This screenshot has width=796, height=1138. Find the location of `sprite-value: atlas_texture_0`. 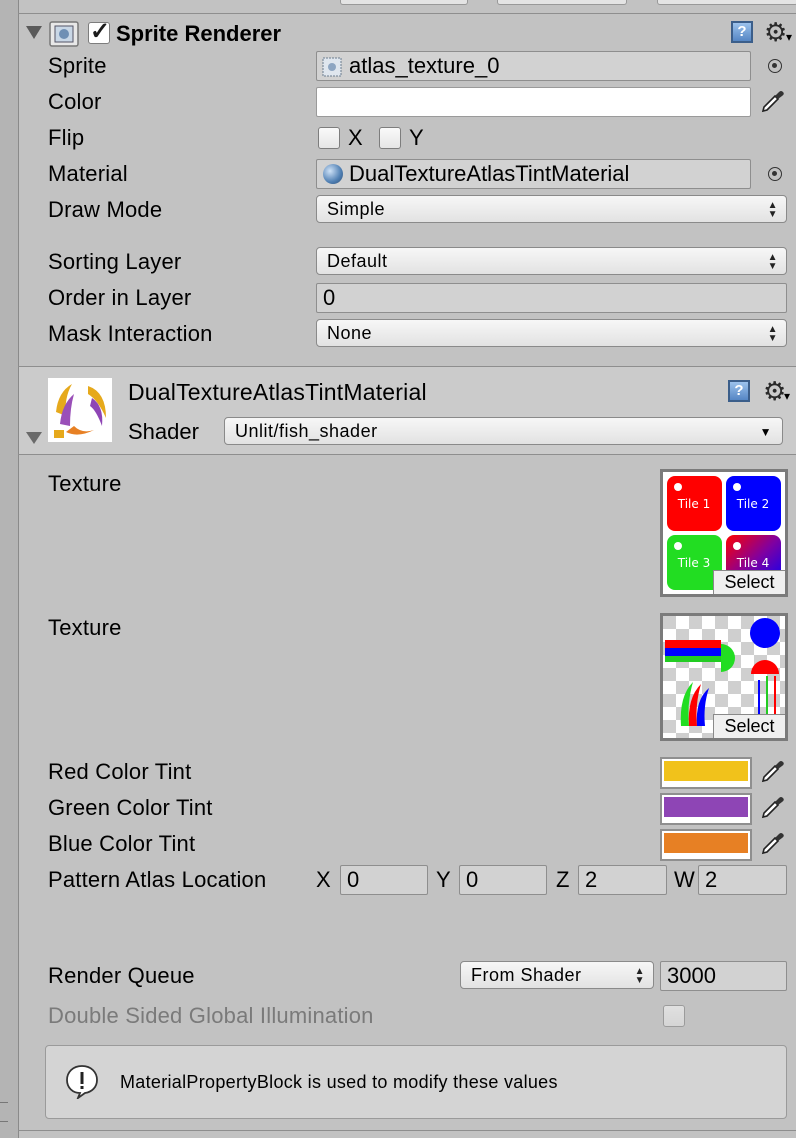

sprite-value: atlas_texture_0 is located at coordinates (424, 65).